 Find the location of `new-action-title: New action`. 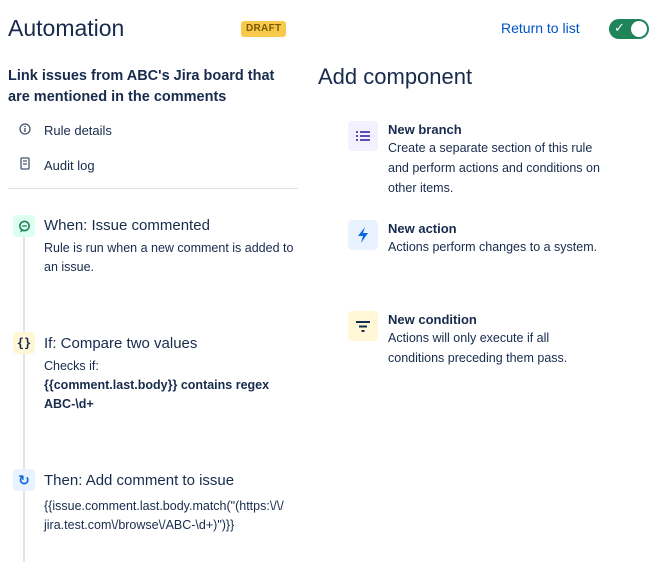

new-action-title: New action is located at coordinates (422, 228).